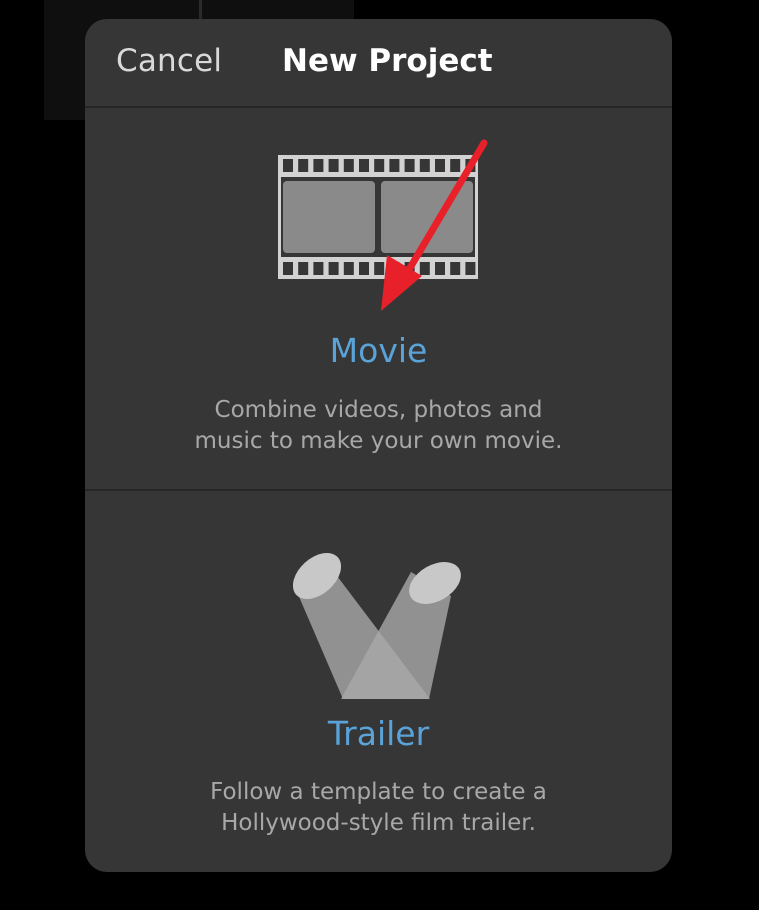 Image resolution: width=759 pixels, height=910 pixels. What do you see at coordinates (378, 823) in the screenshot?
I see `trailer-description-line-2: Hollywood-style film trailer.` at bounding box center [378, 823].